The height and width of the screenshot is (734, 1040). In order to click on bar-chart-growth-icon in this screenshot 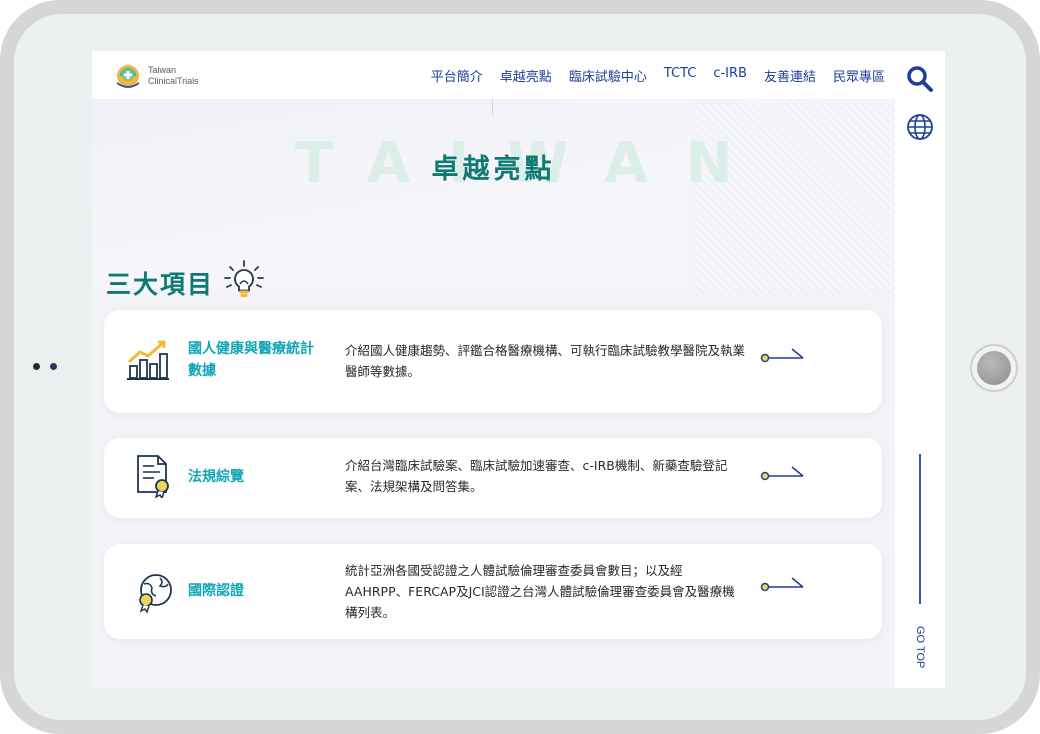, I will do `click(148, 360)`.